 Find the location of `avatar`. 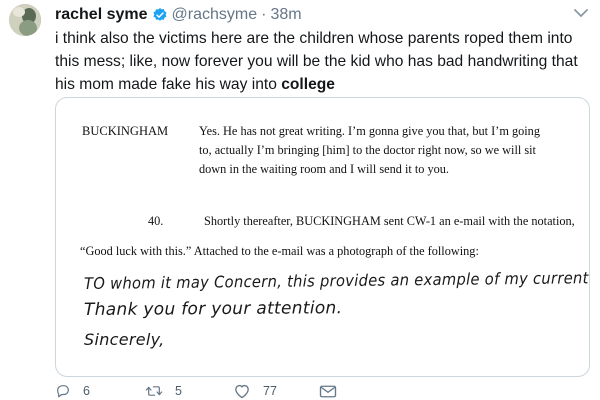

avatar is located at coordinates (25, 20).